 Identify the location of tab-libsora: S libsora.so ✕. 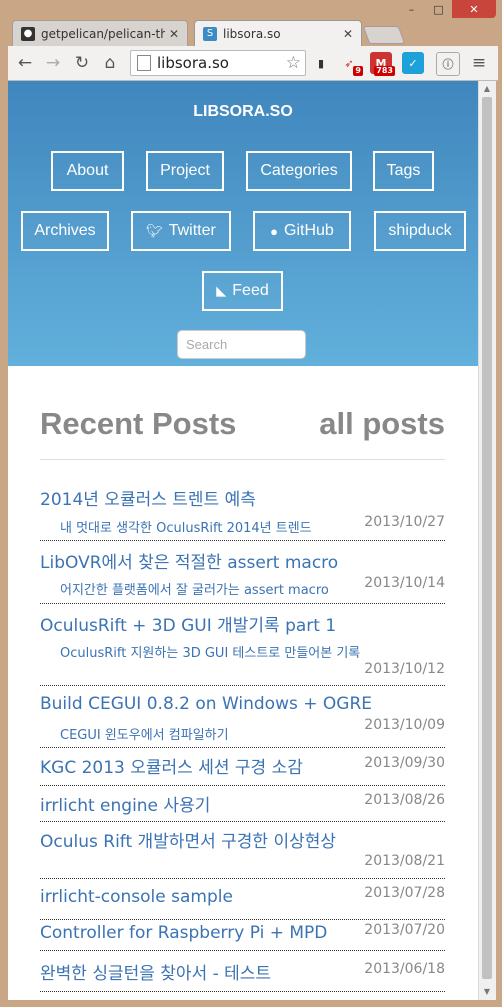
(278, 33).